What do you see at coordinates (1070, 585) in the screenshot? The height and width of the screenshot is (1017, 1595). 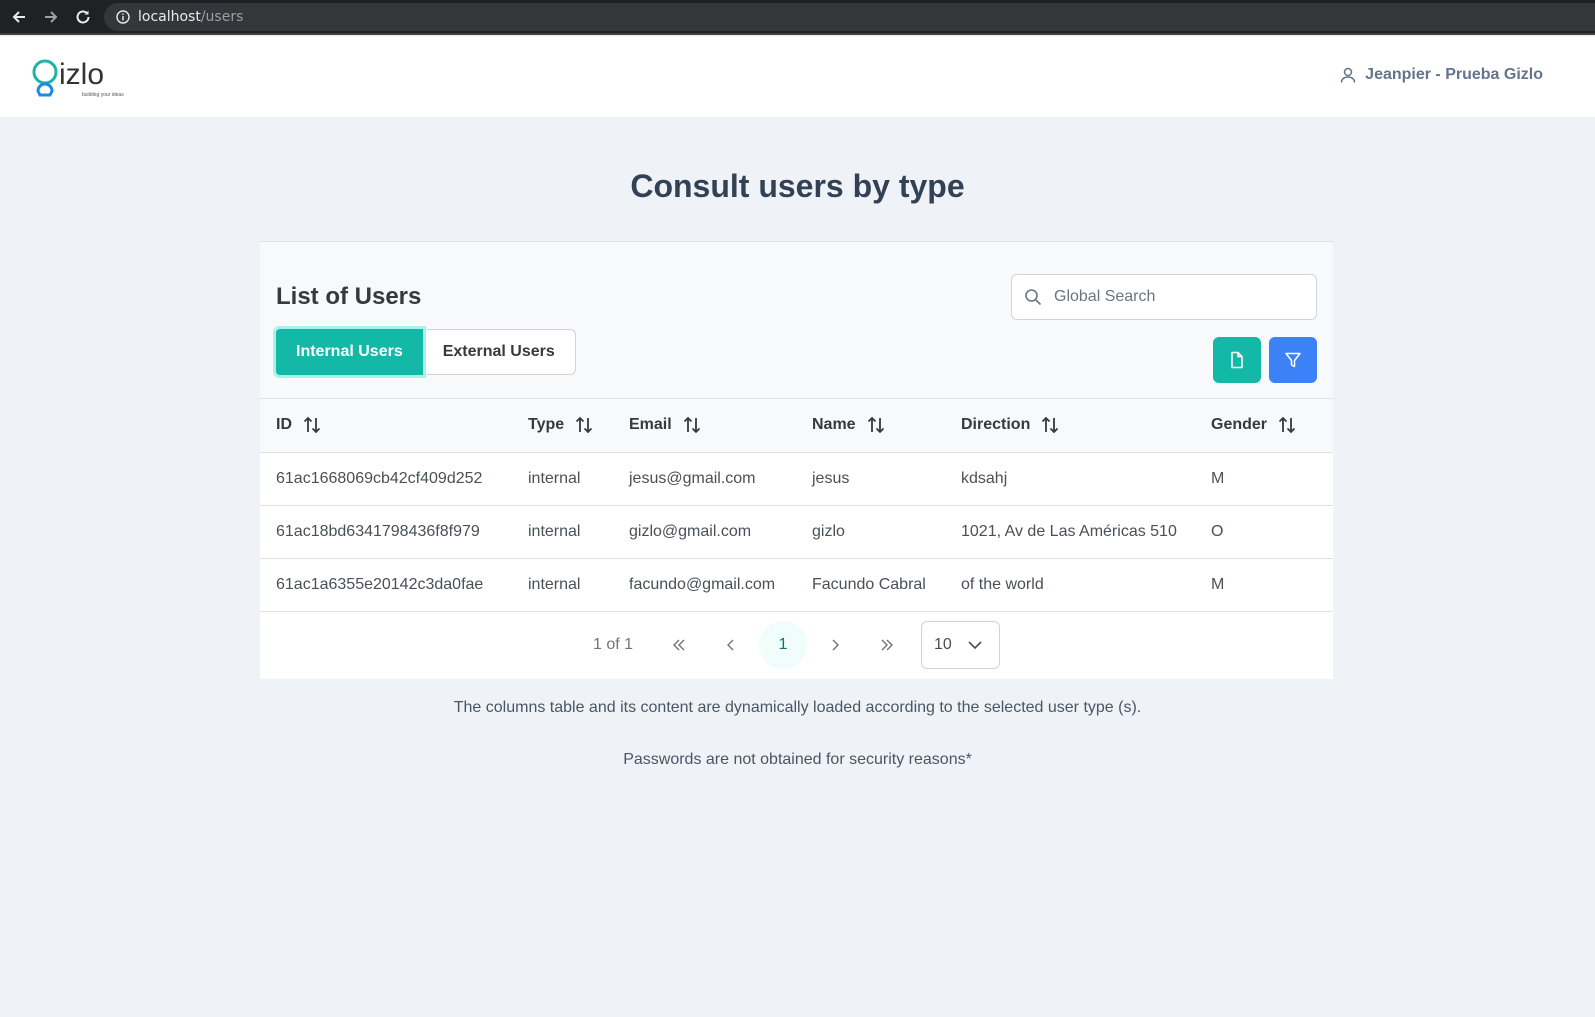 I see `cell-direction: of the world` at bounding box center [1070, 585].